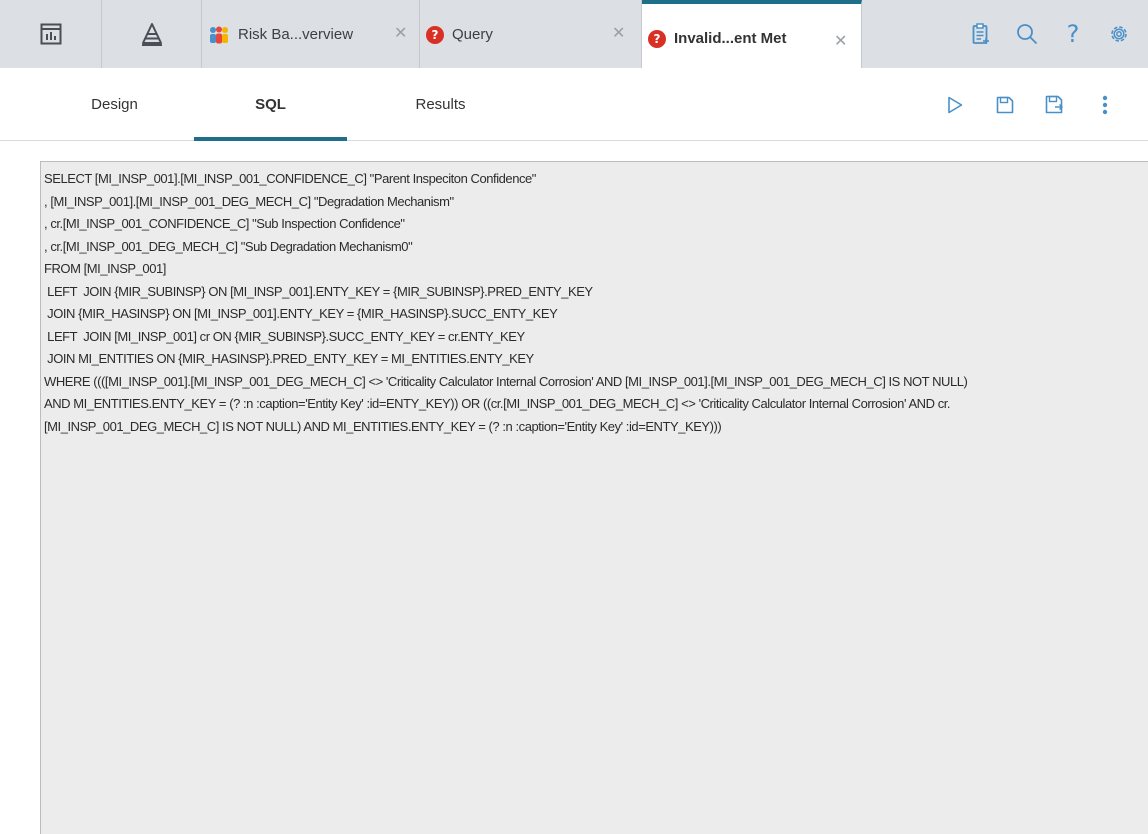 The height and width of the screenshot is (834, 1148). I want to click on settings-icon, so click(1119, 34).